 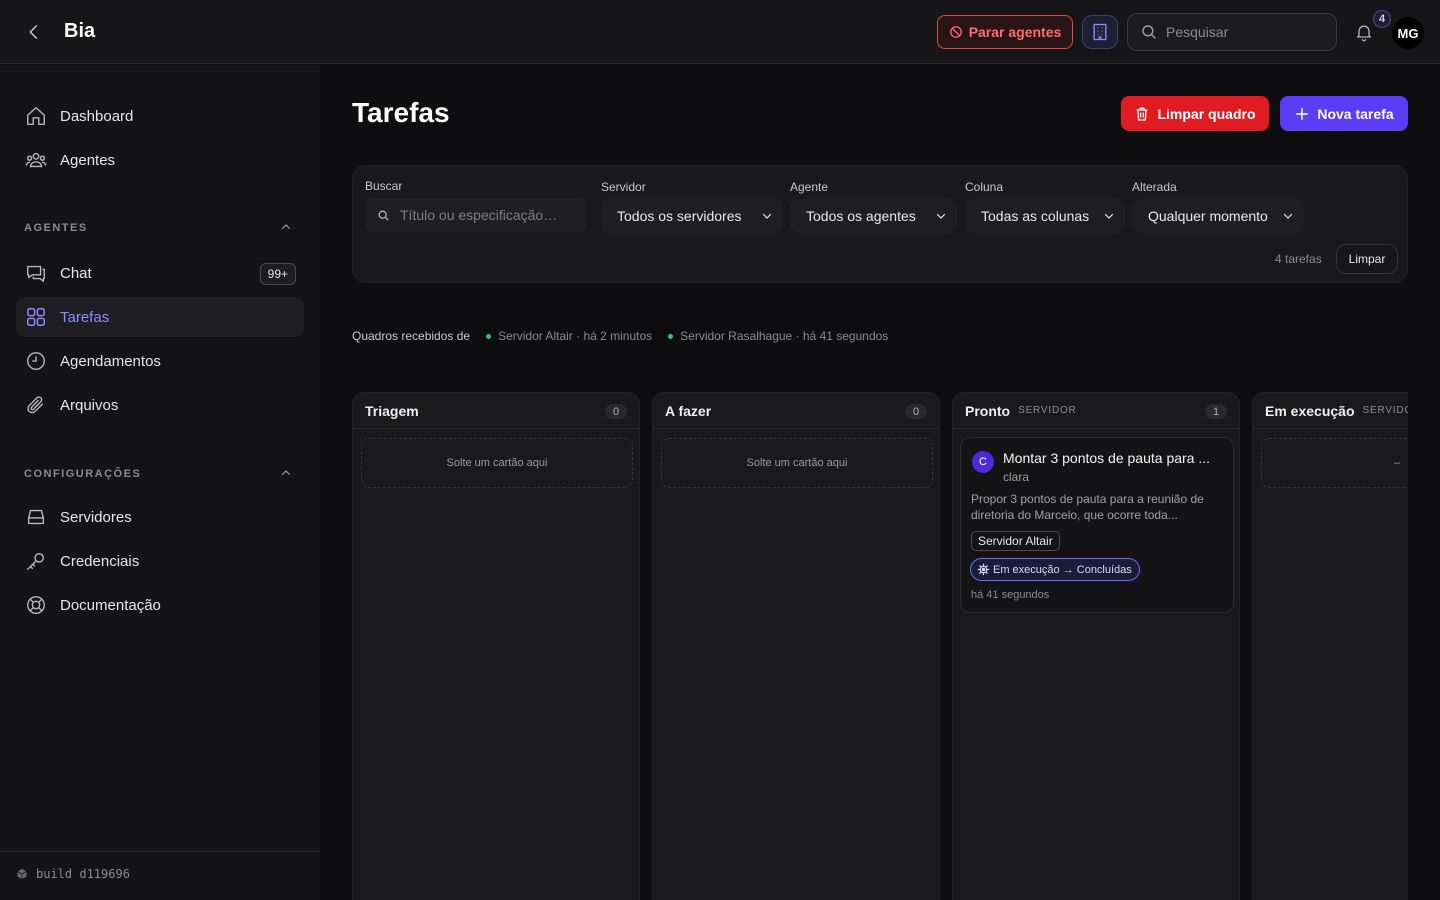 What do you see at coordinates (1206, 113) in the screenshot?
I see `clear-board-label: Limpar quadro` at bounding box center [1206, 113].